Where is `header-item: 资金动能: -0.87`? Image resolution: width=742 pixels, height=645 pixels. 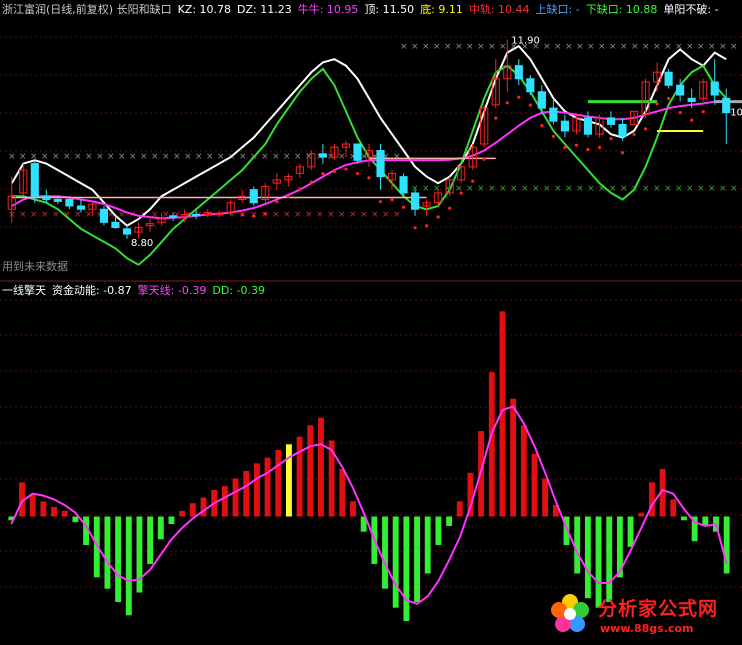 header-item: 资金动能: -0.87 is located at coordinates (92, 290).